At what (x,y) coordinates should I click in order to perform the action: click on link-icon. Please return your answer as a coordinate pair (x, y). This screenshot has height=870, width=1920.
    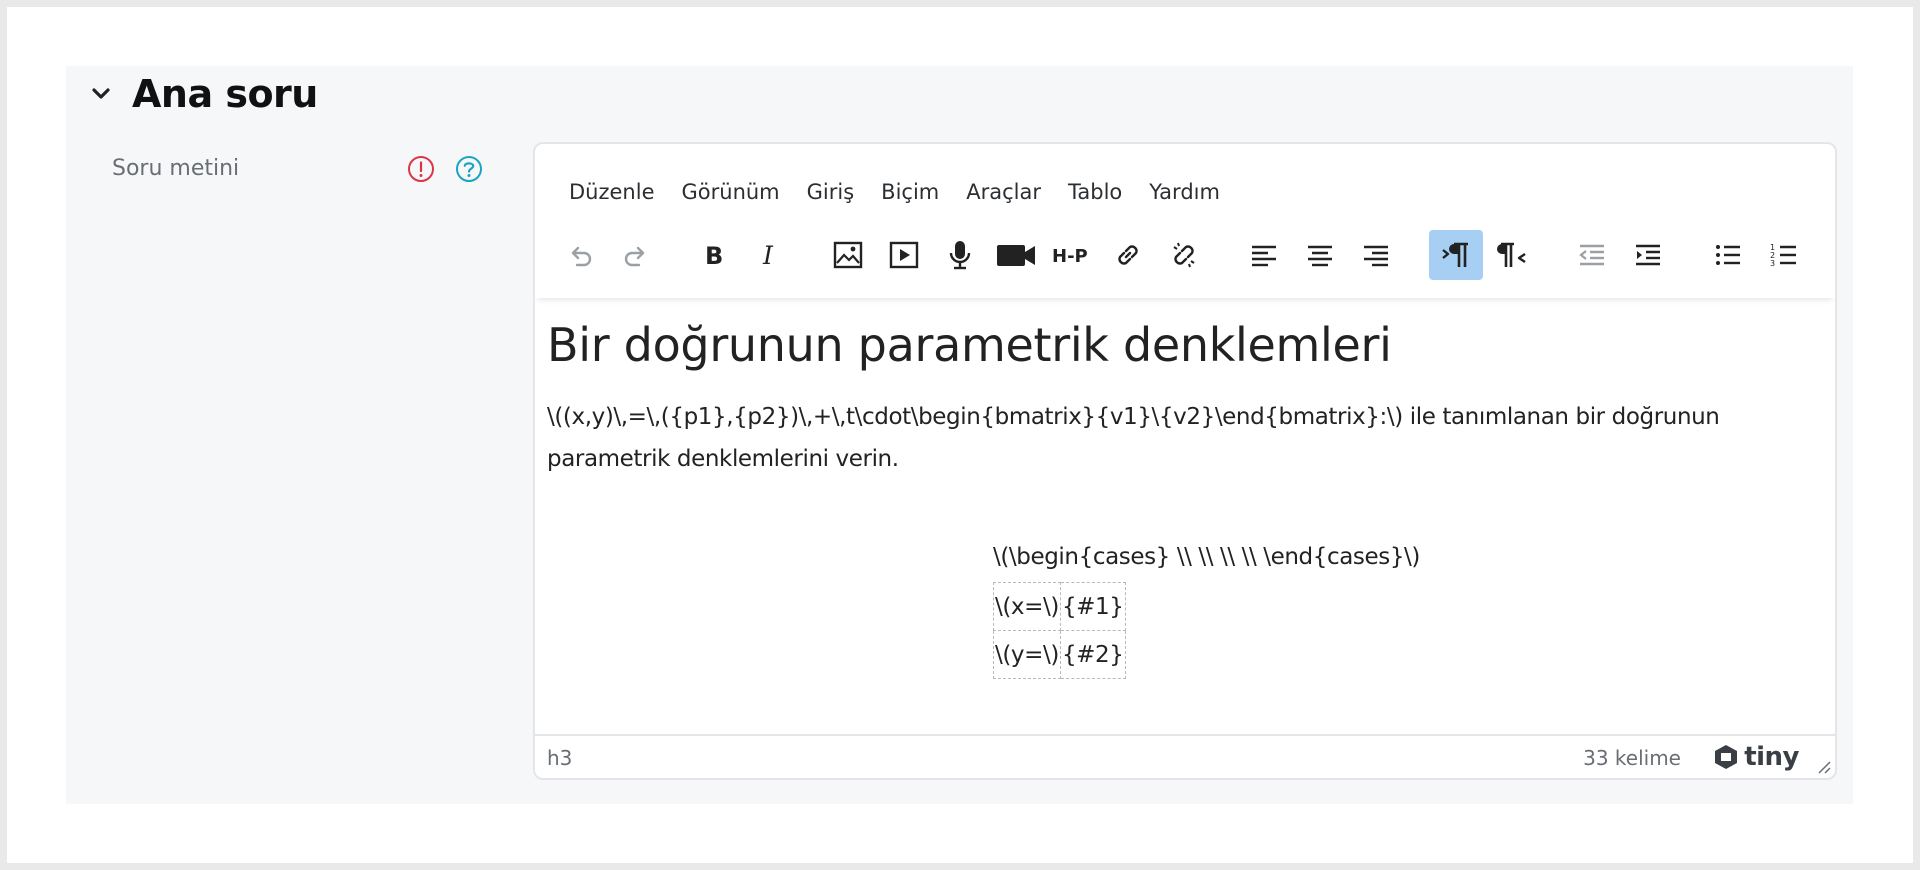
    Looking at the image, I should click on (1128, 255).